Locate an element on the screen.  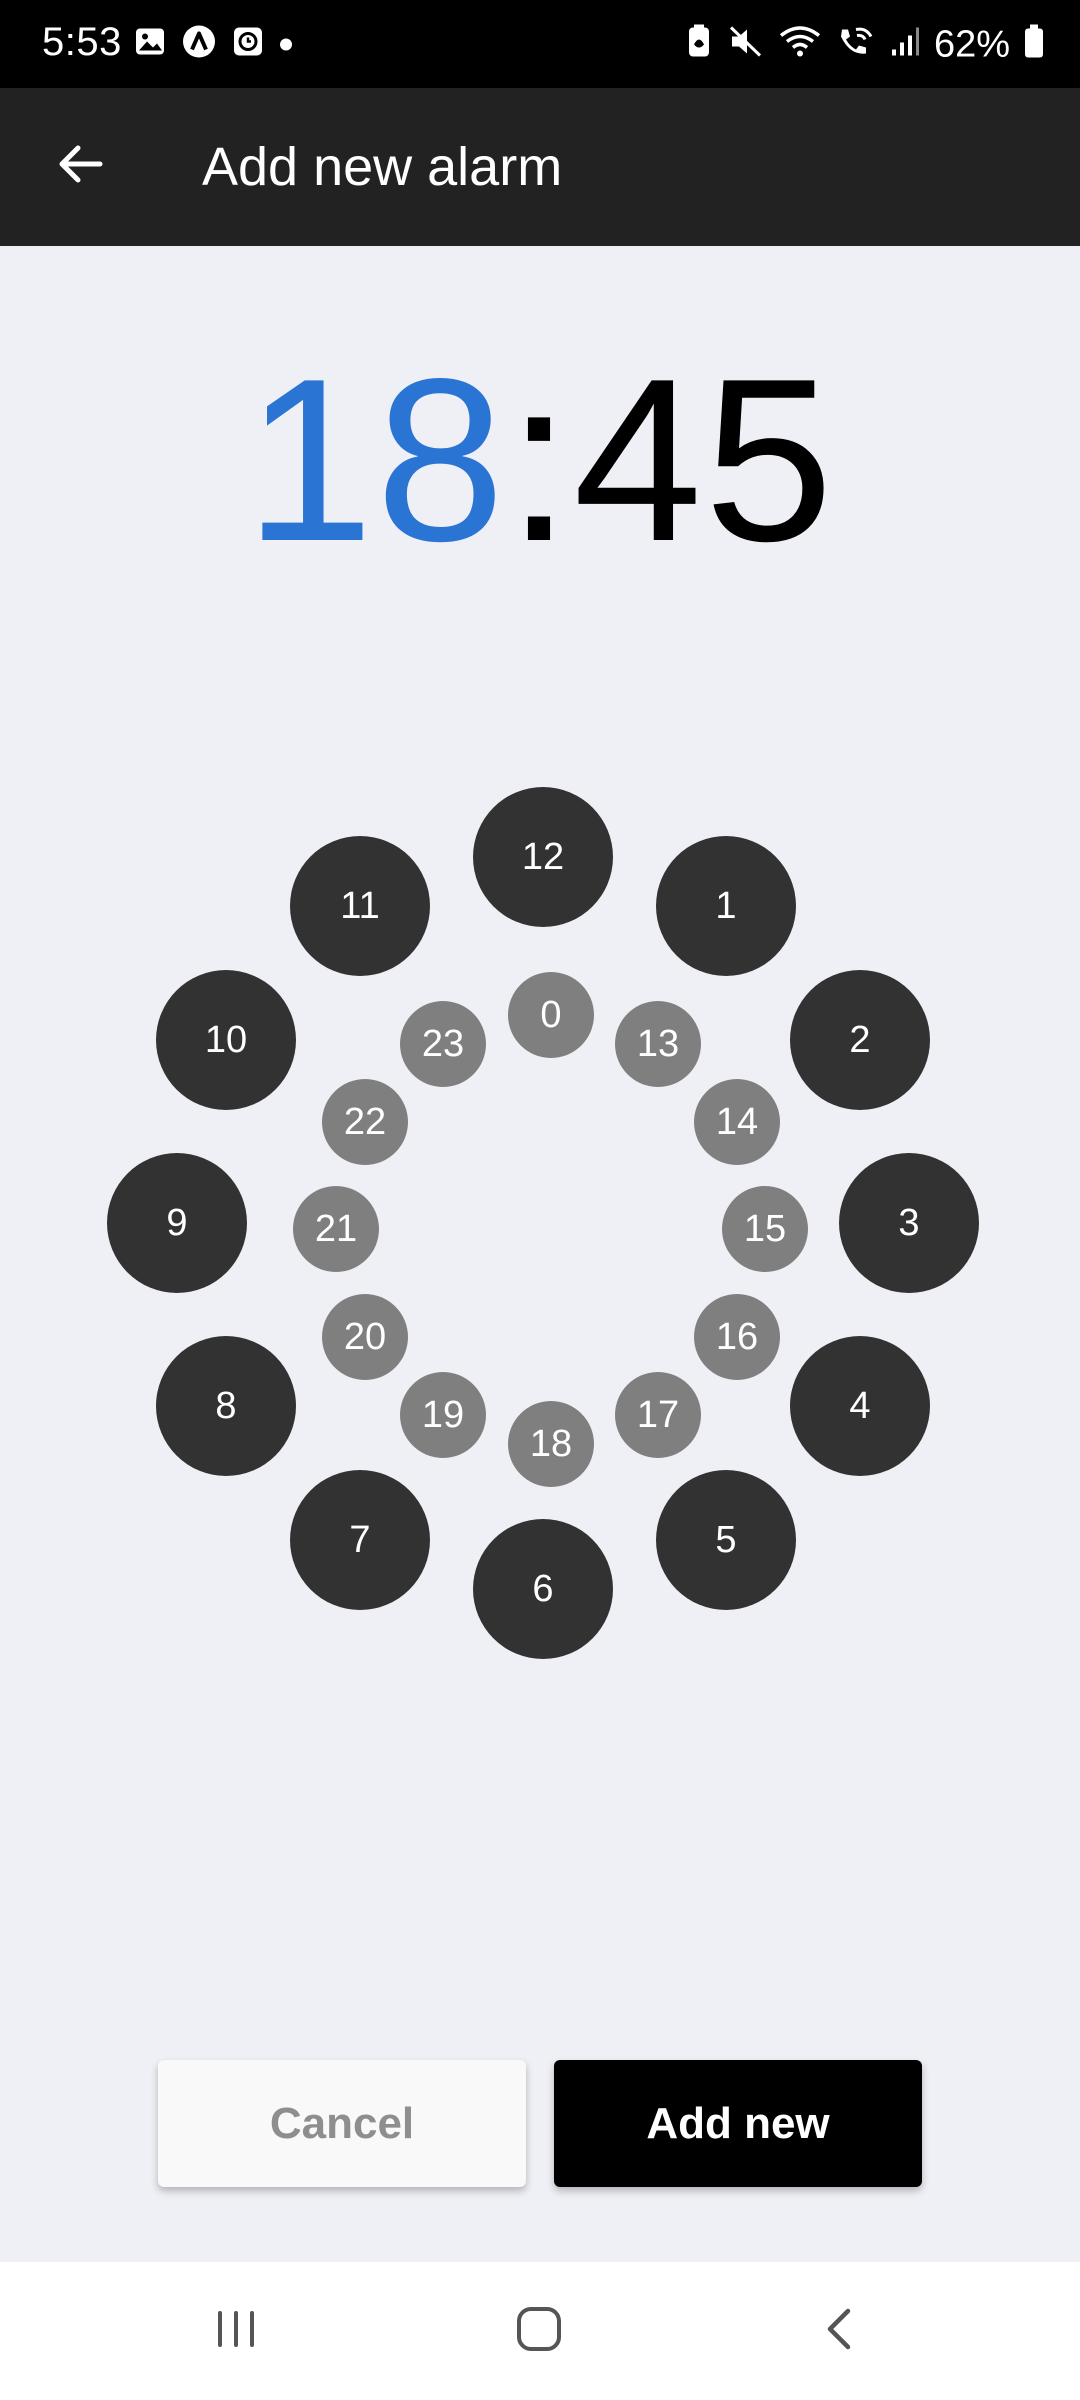
nav-home-button is located at coordinates (539, 2331).